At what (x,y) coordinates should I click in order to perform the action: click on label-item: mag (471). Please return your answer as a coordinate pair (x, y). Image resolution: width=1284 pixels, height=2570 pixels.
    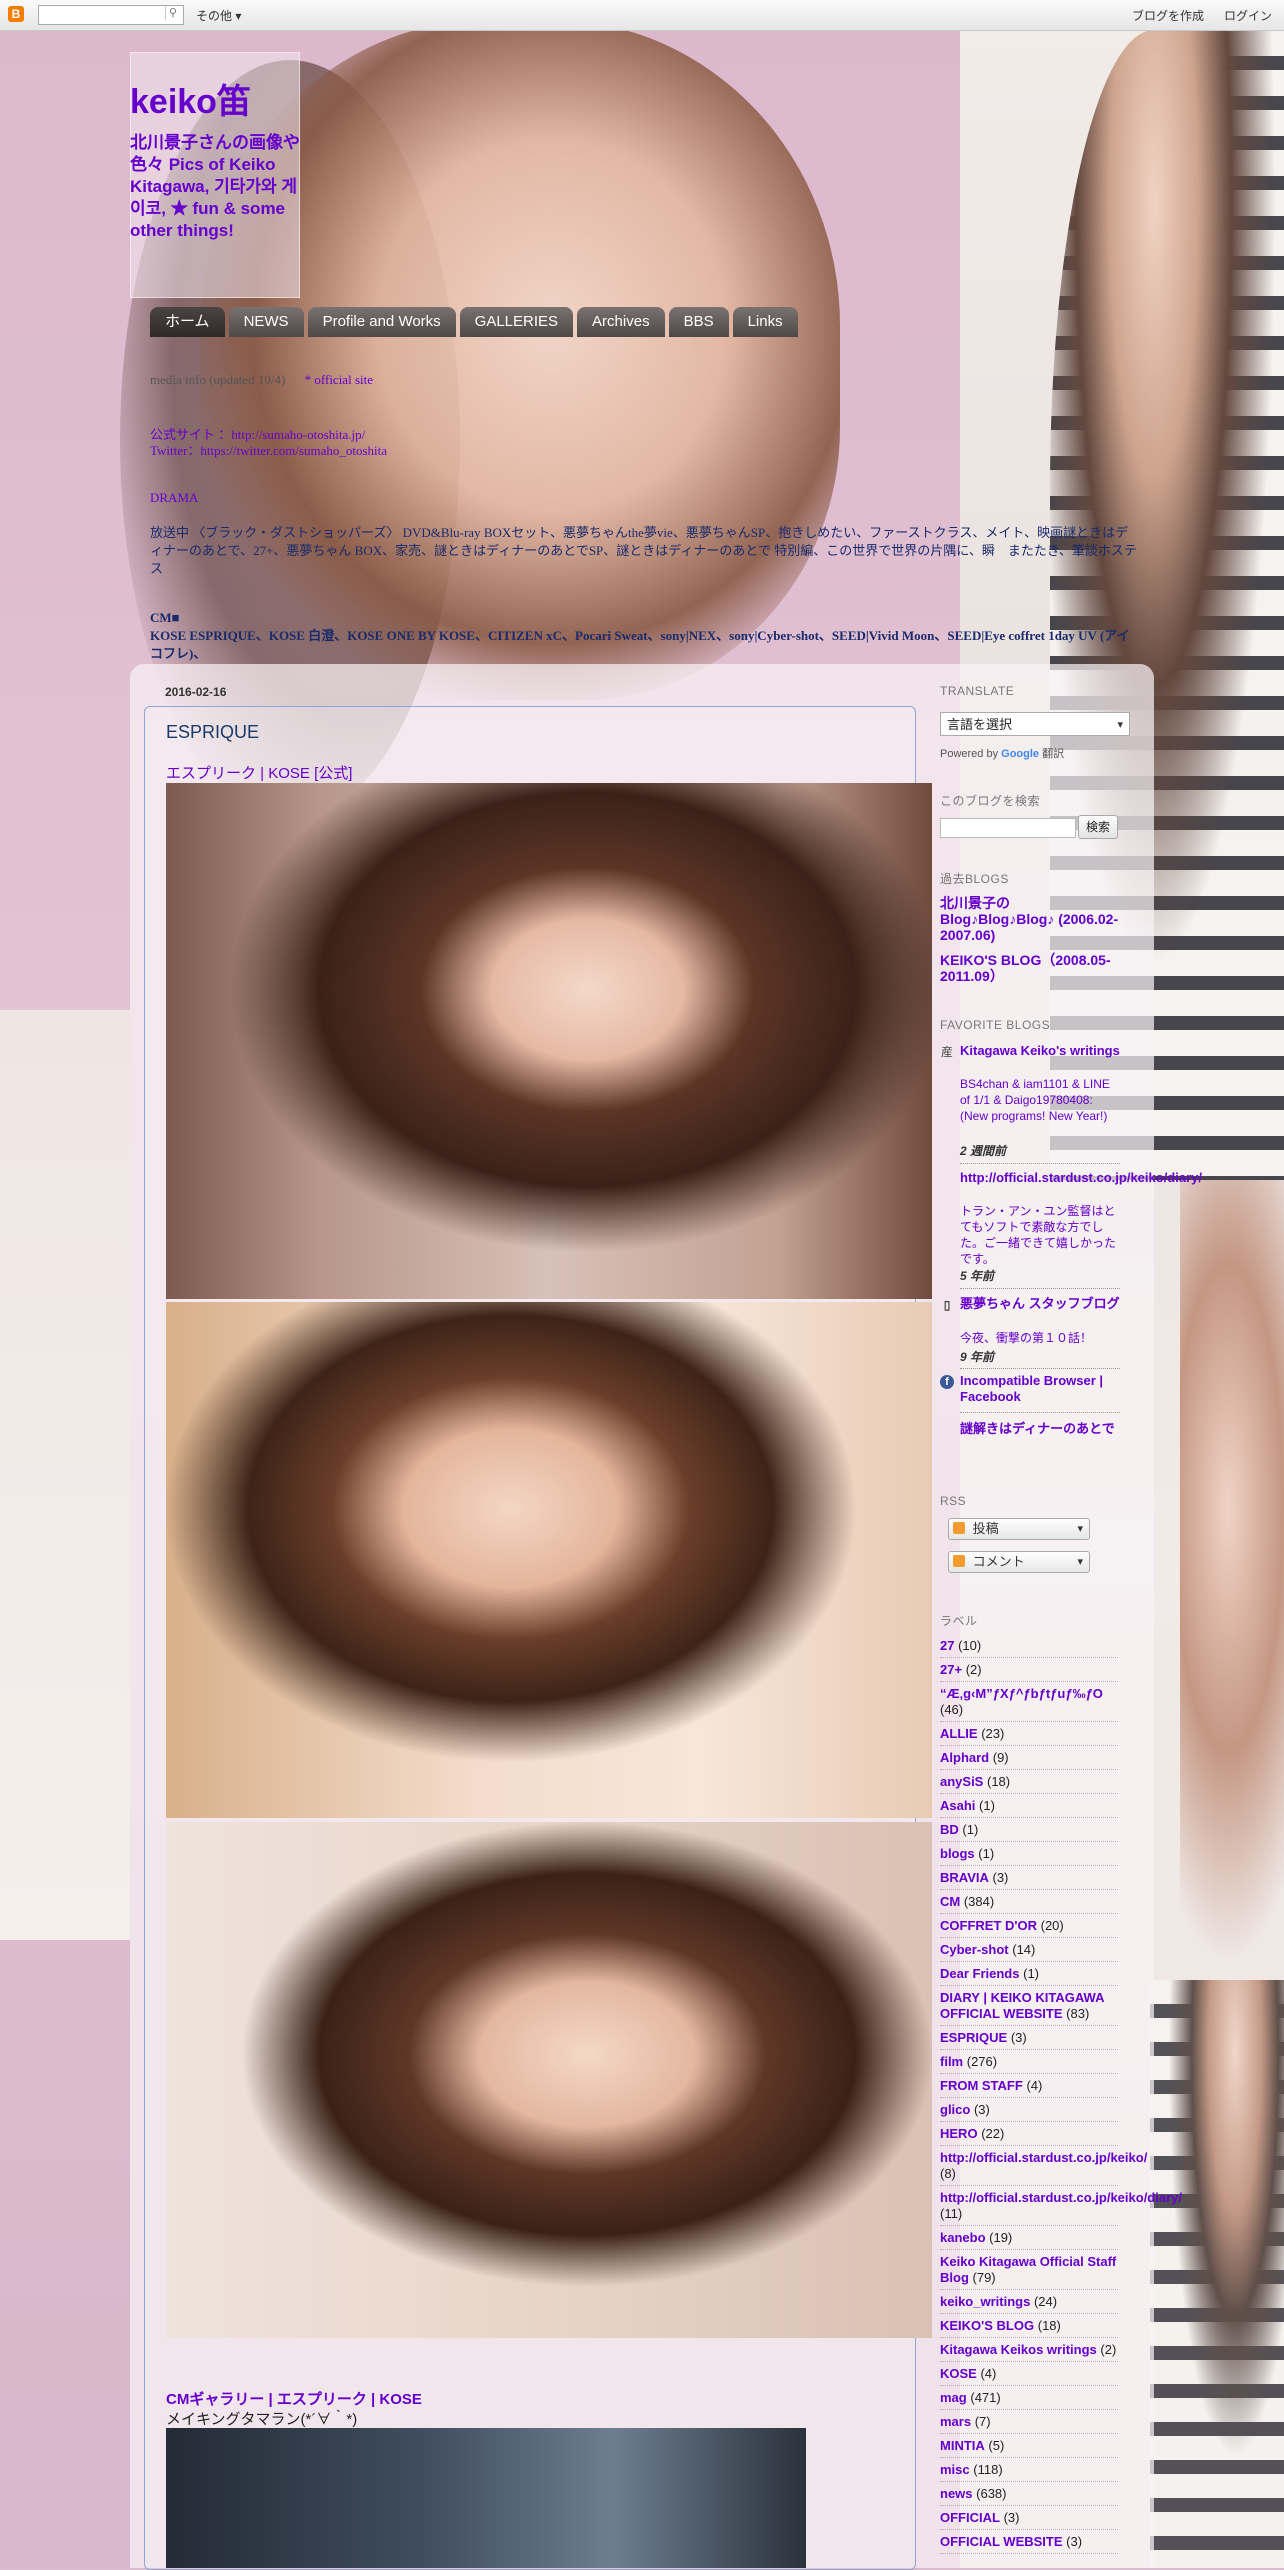
    Looking at the image, I should click on (1029, 2398).